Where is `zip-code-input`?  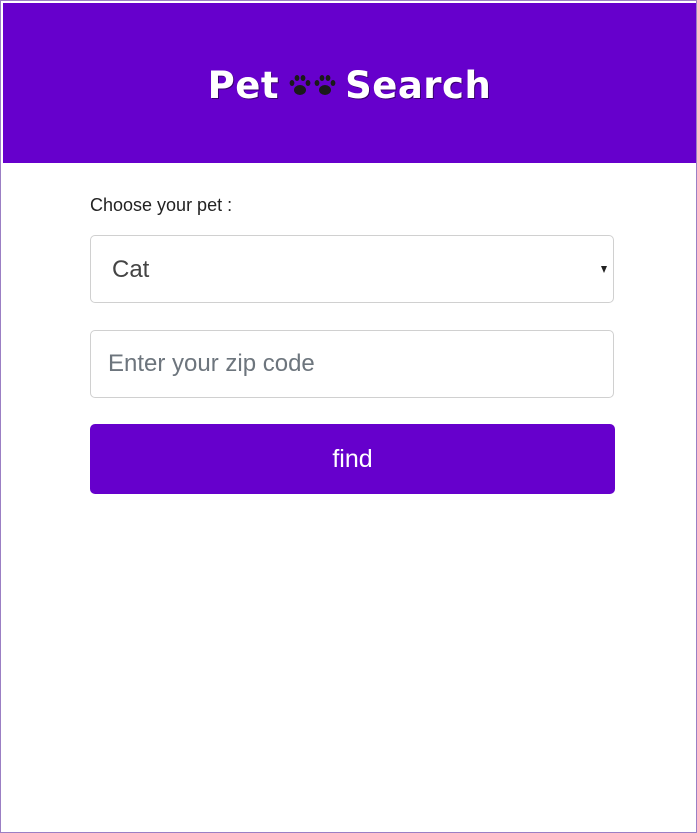 zip-code-input is located at coordinates (352, 364).